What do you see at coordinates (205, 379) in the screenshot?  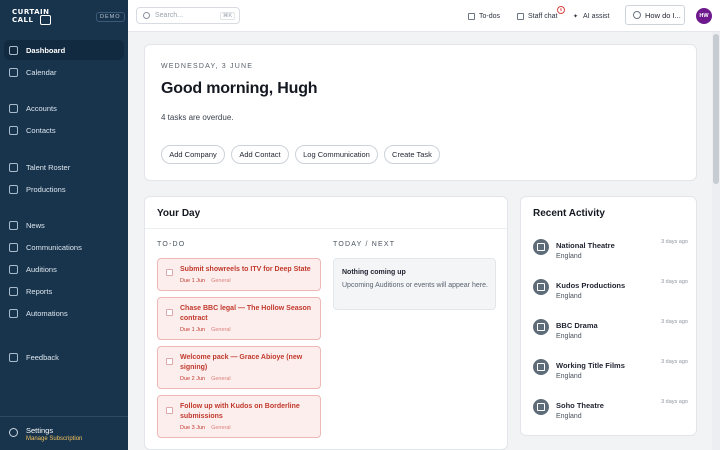 I see `task-meta: Due 2 Jun General` at bounding box center [205, 379].